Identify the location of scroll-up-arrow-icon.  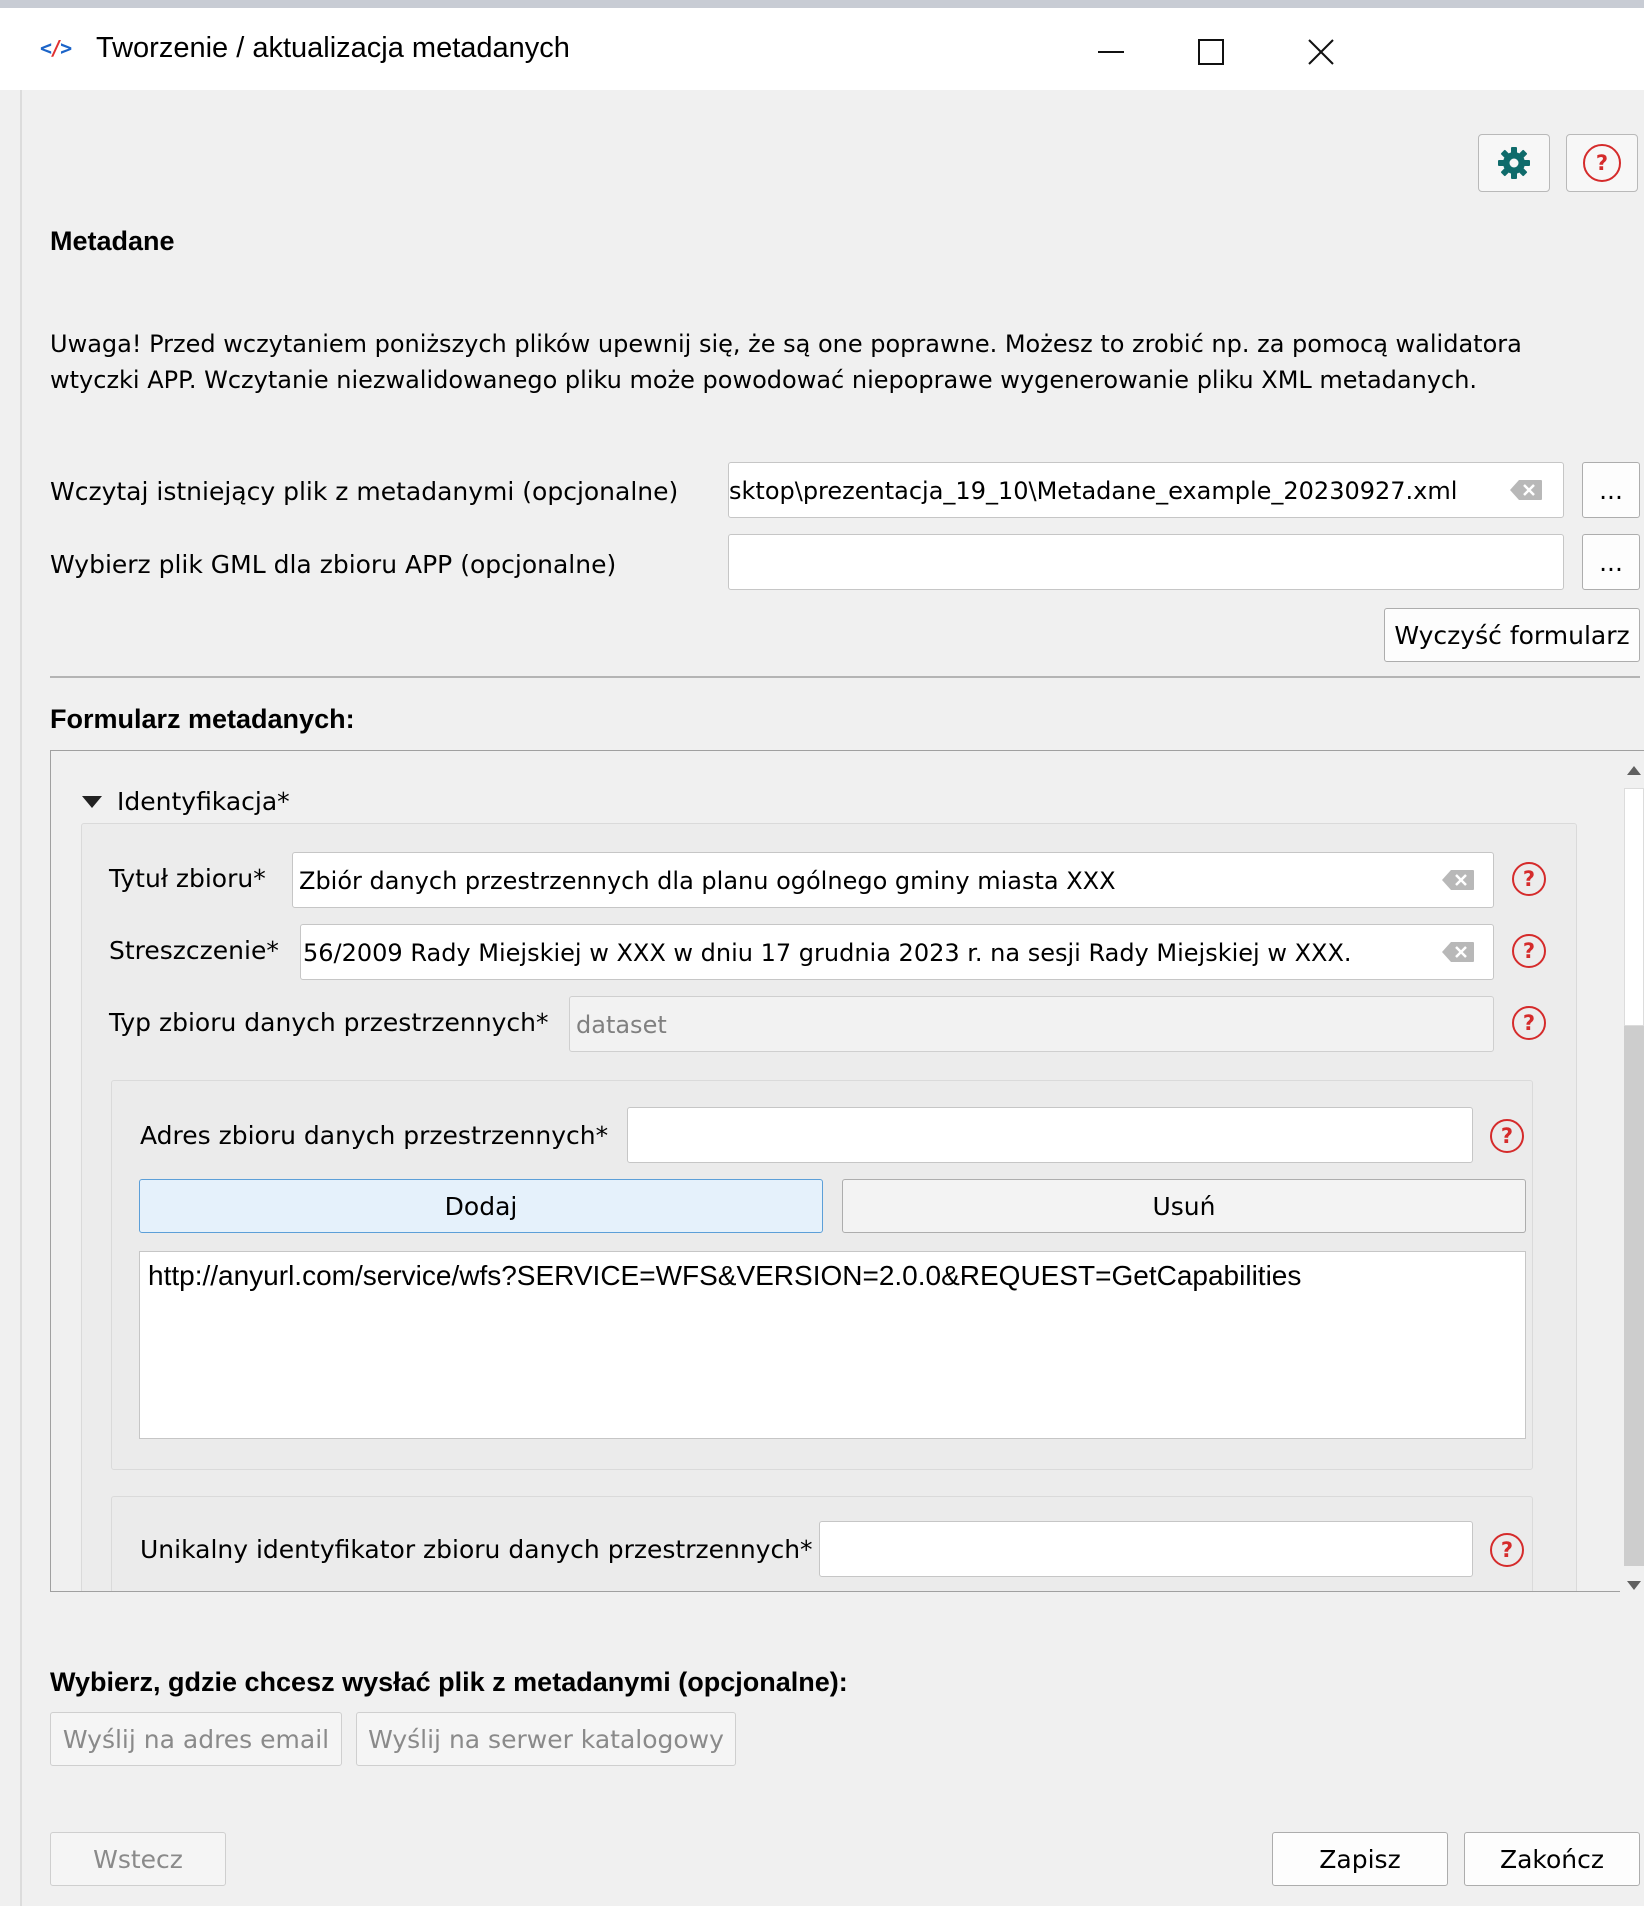
(1634, 770).